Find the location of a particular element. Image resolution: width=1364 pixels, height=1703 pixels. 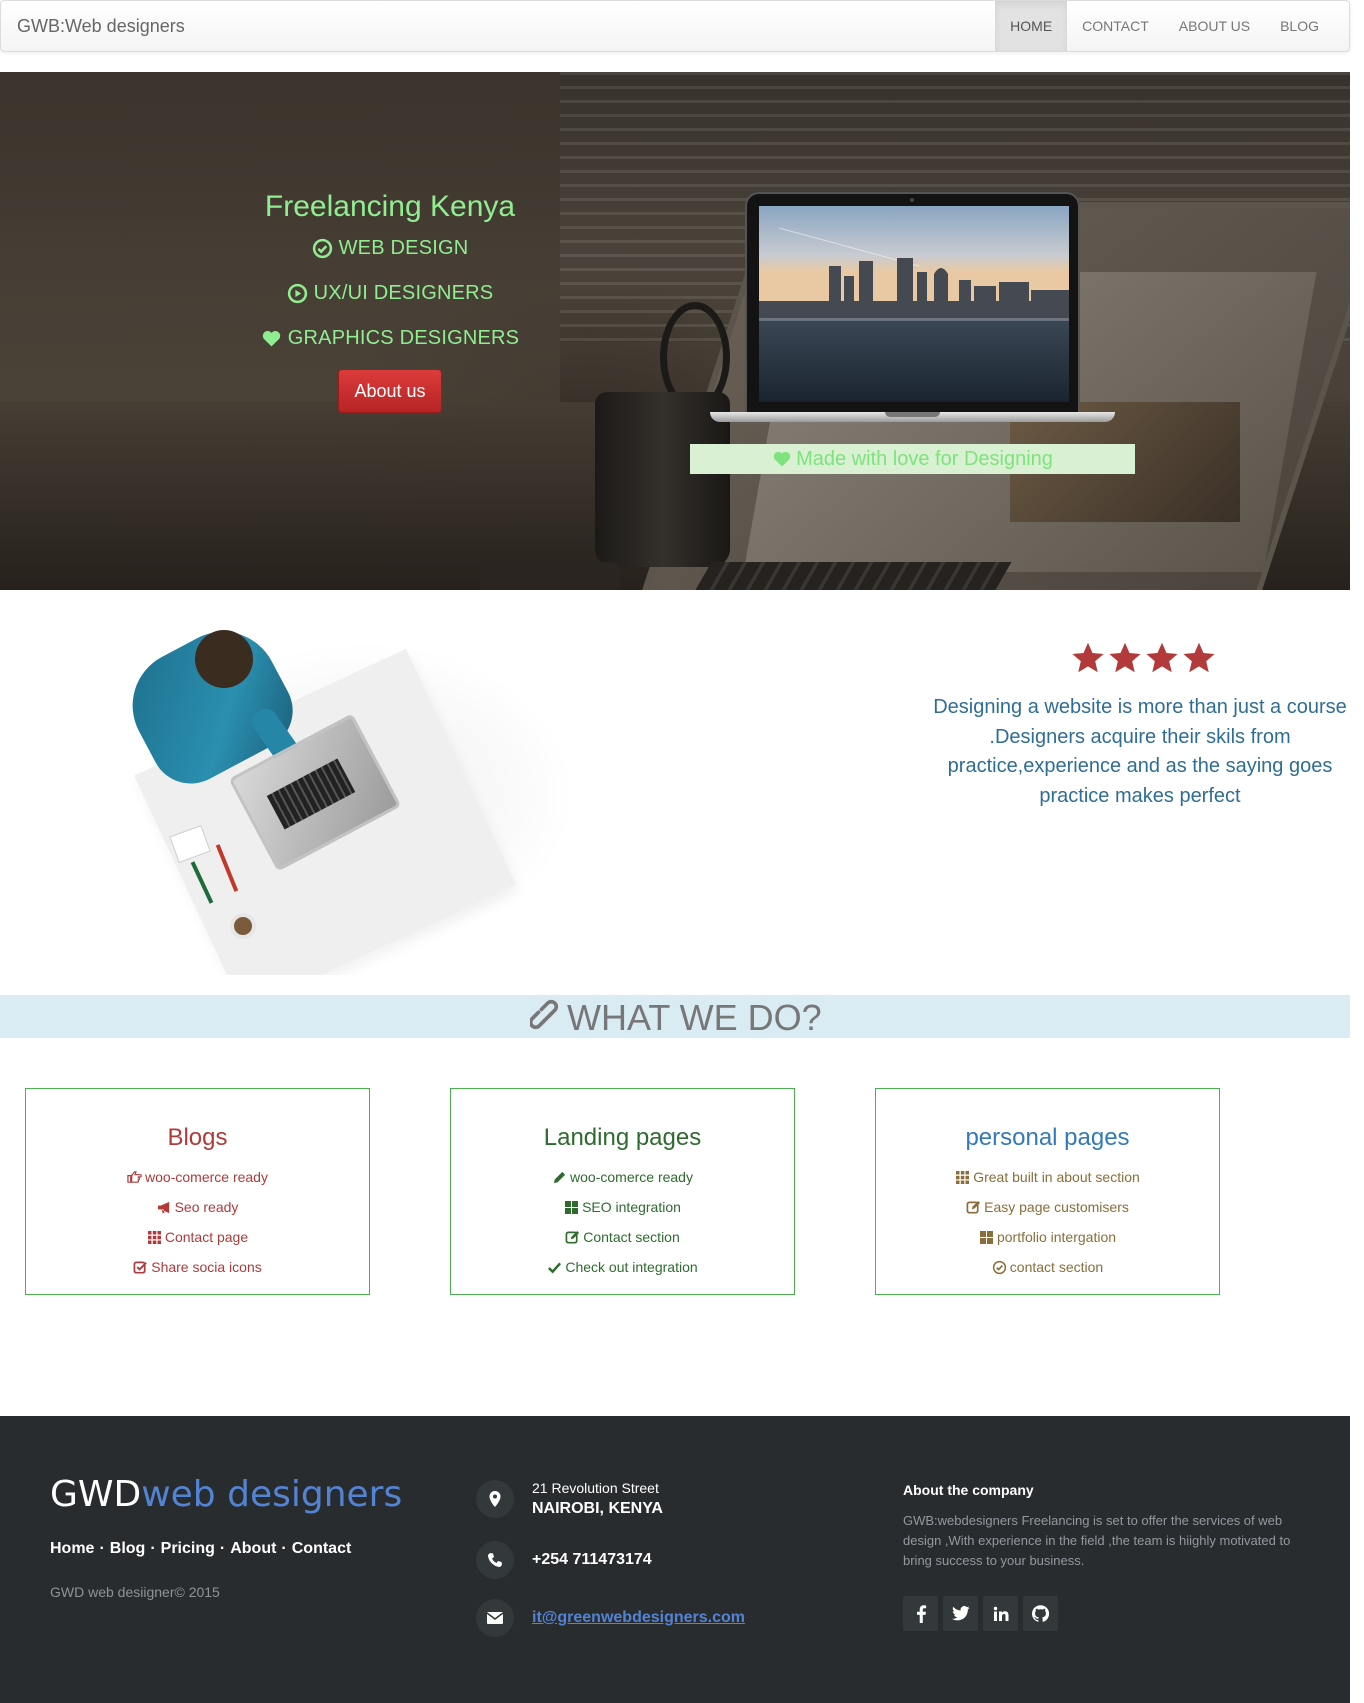

list-item: Check out integration is located at coordinates (622, 1267).